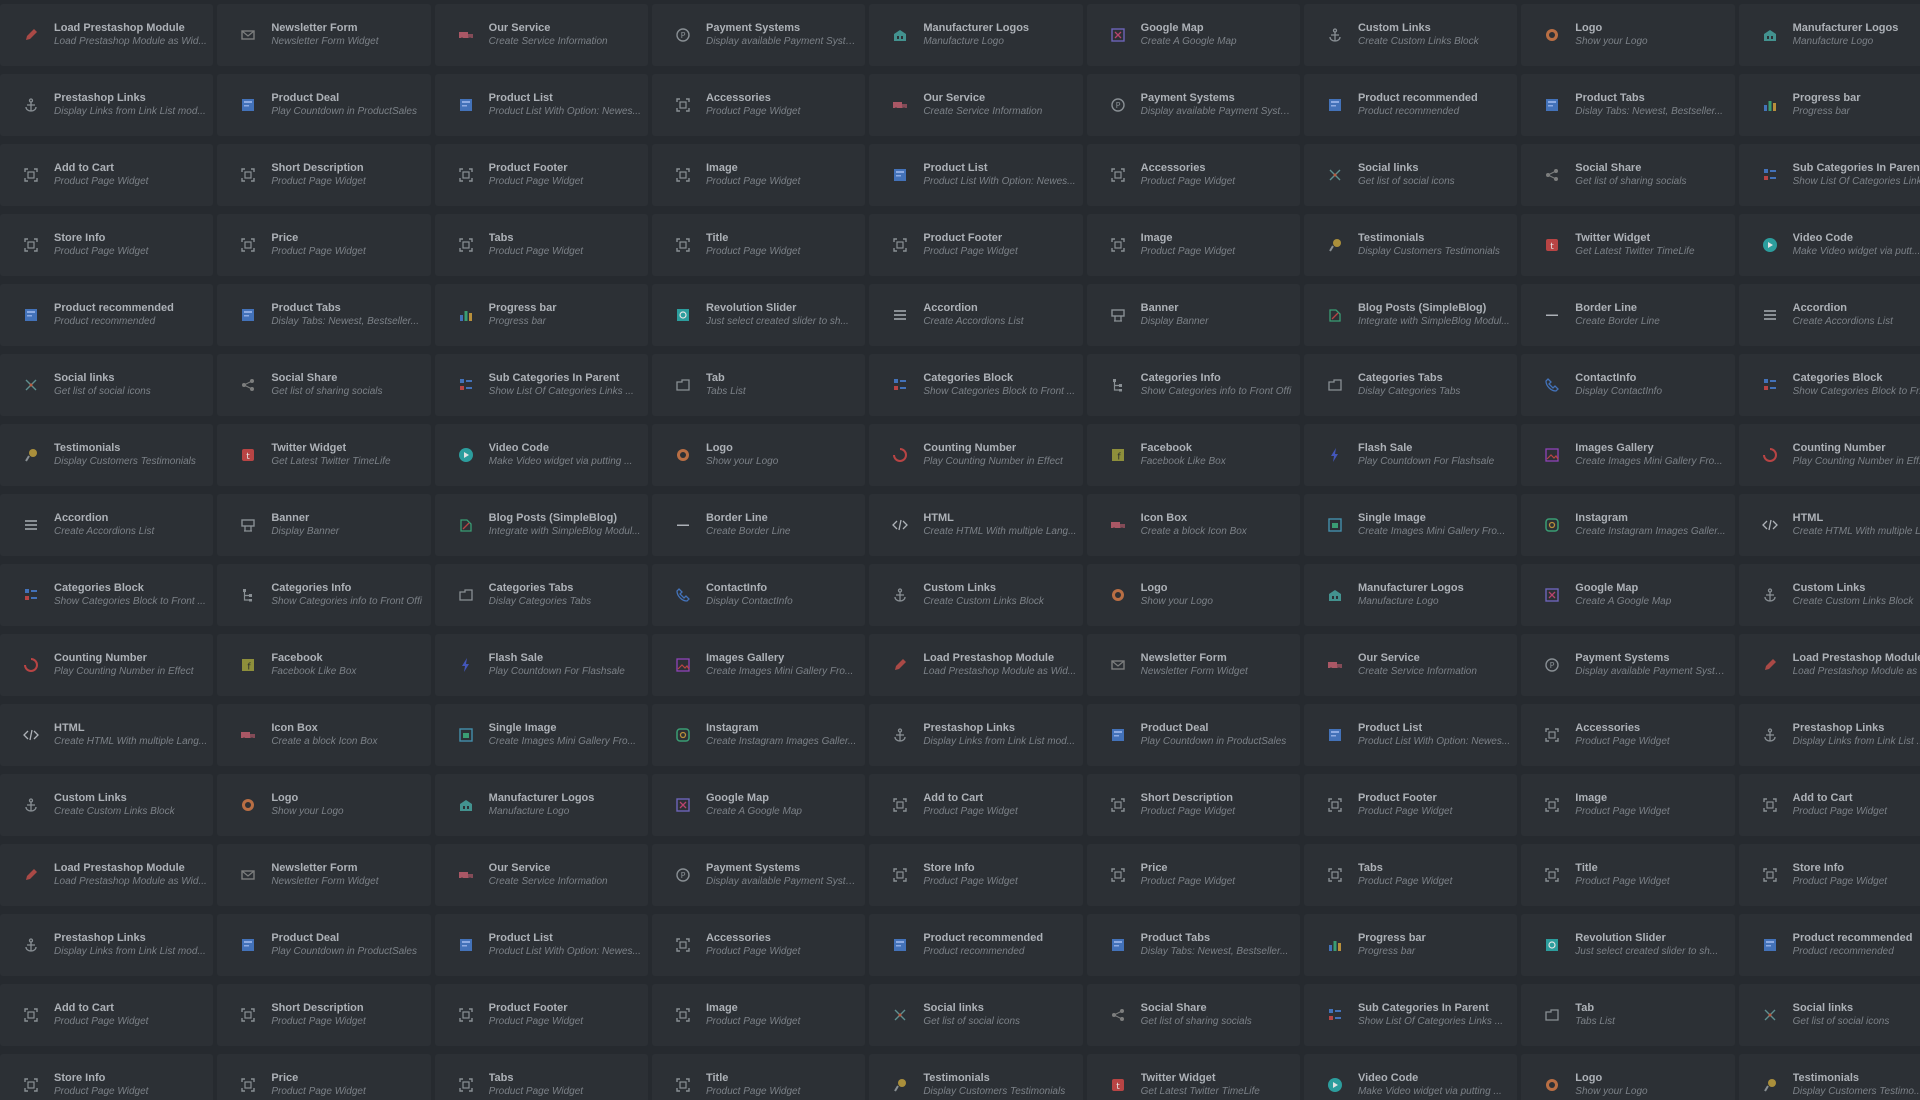 This screenshot has width=1920, height=1100. Describe the element at coordinates (758, 525) in the screenshot. I see `widget-tile: Border Line Create Border Line` at that location.